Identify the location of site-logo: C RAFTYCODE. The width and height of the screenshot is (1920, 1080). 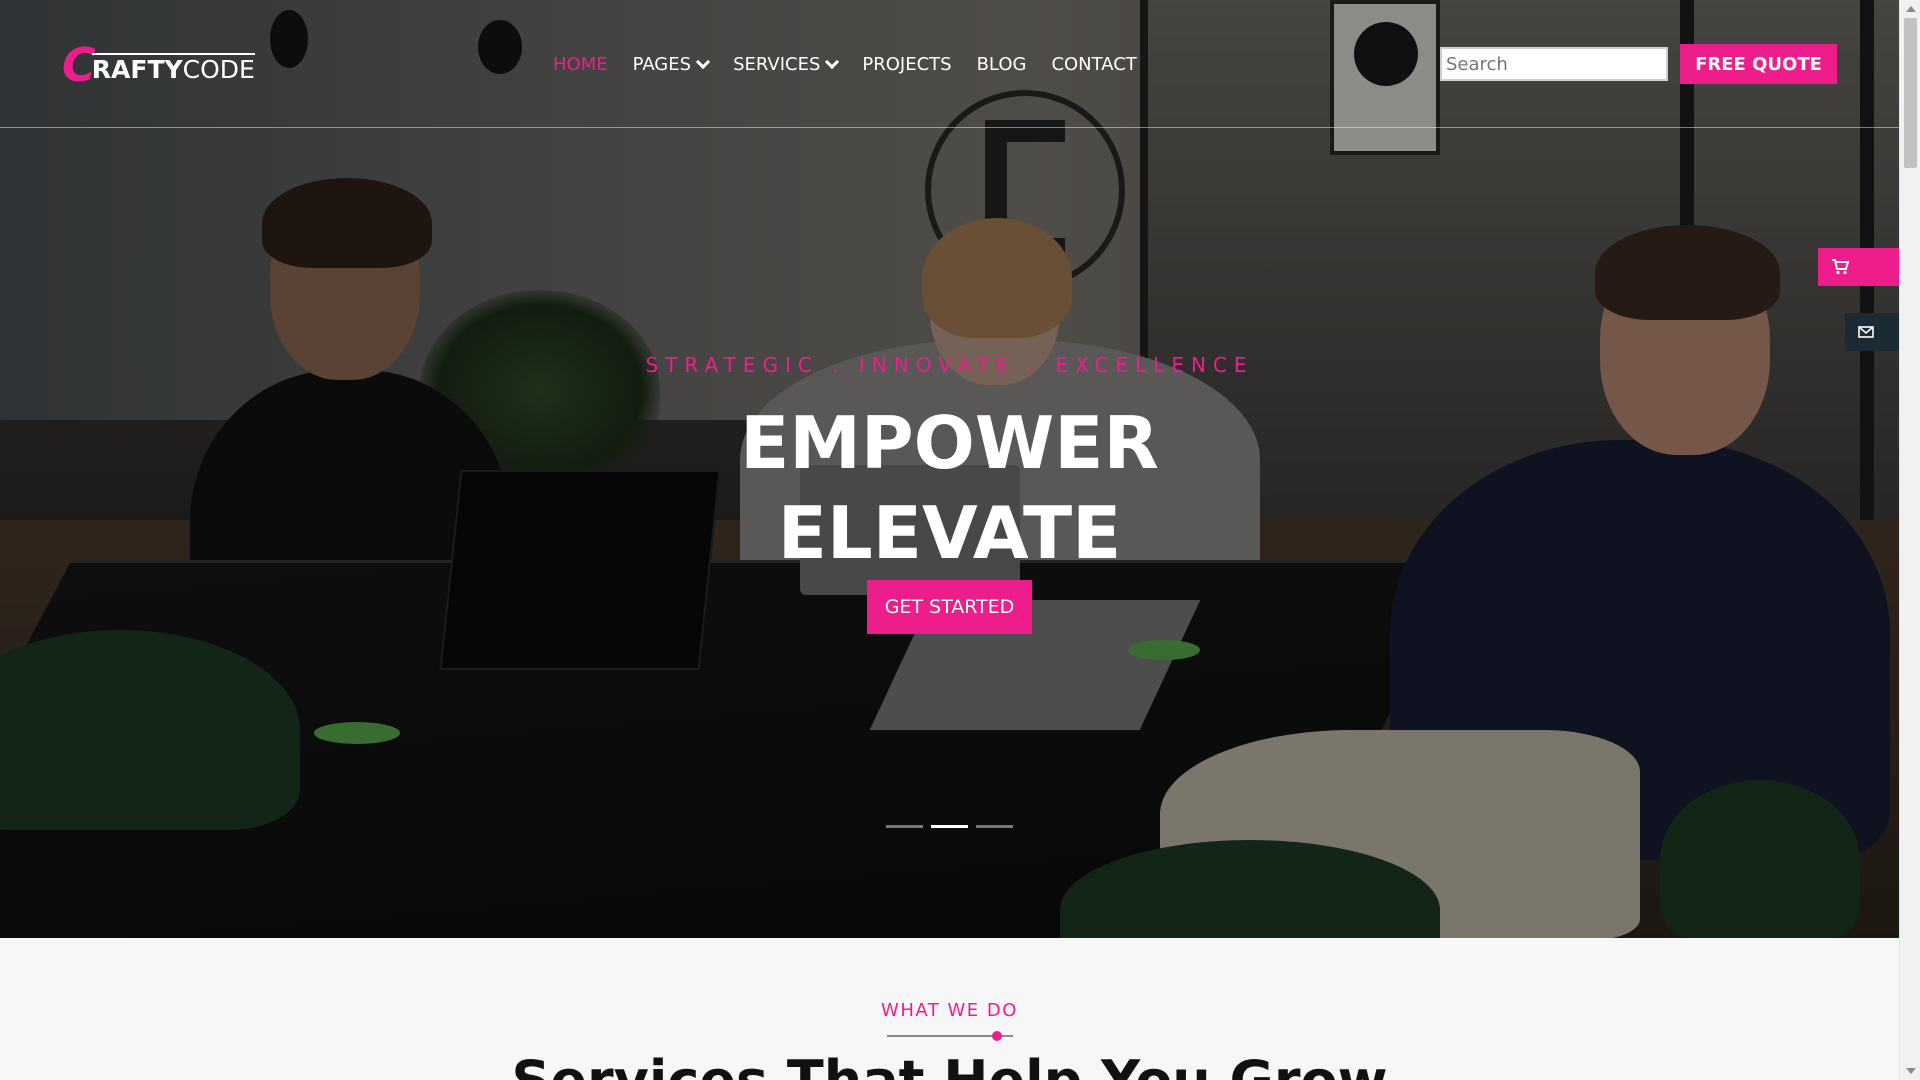
(158, 63).